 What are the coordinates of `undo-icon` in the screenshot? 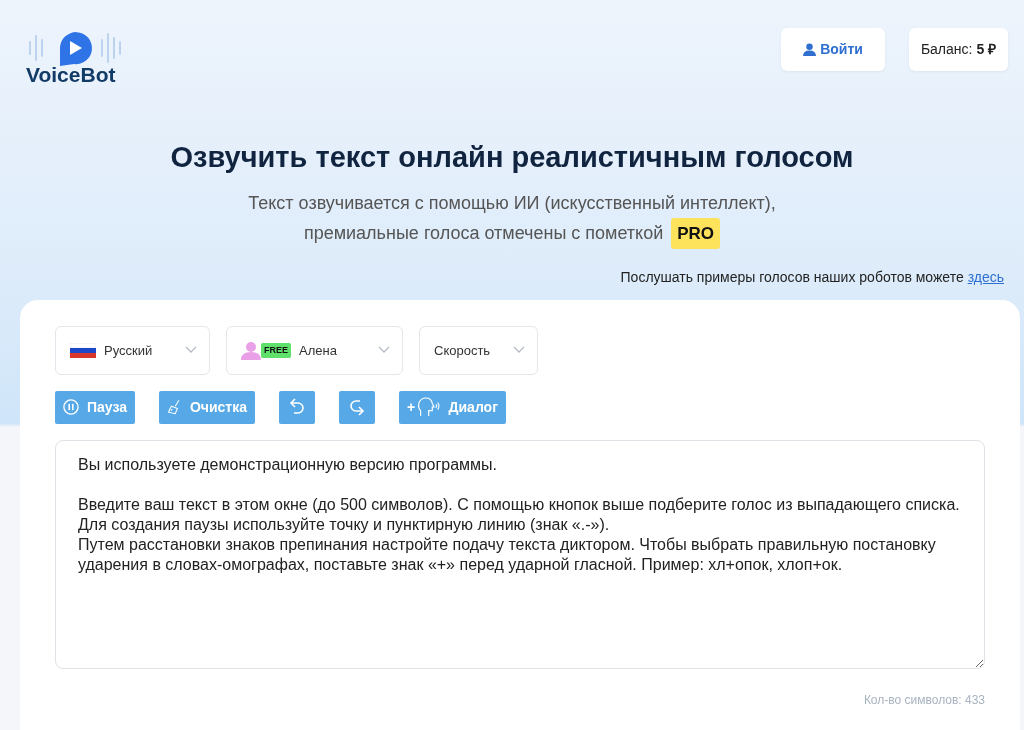 It's located at (297, 407).